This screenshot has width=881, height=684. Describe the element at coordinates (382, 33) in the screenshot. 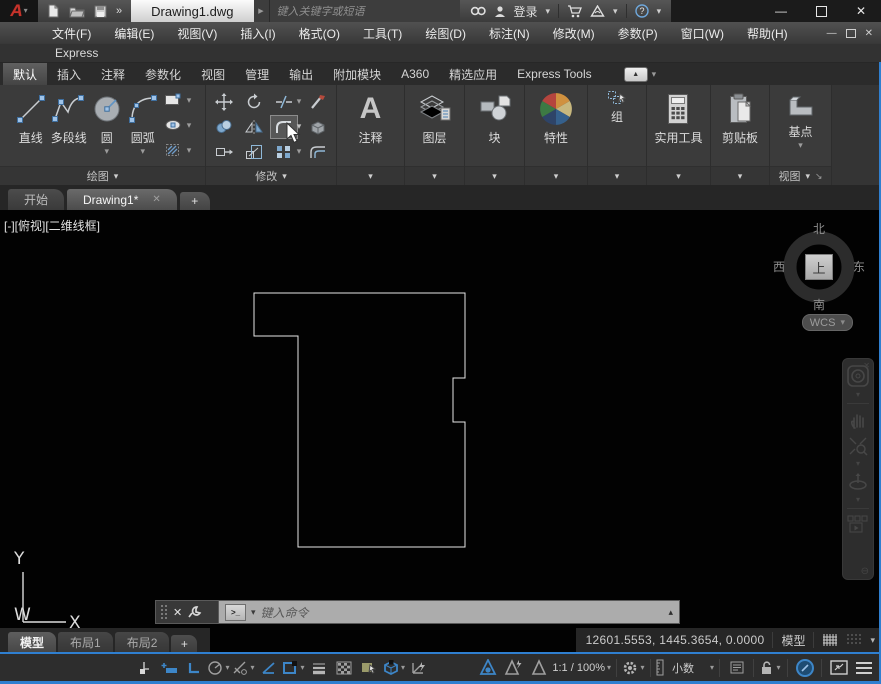

I see `menu-tools: 工具(T)` at that location.